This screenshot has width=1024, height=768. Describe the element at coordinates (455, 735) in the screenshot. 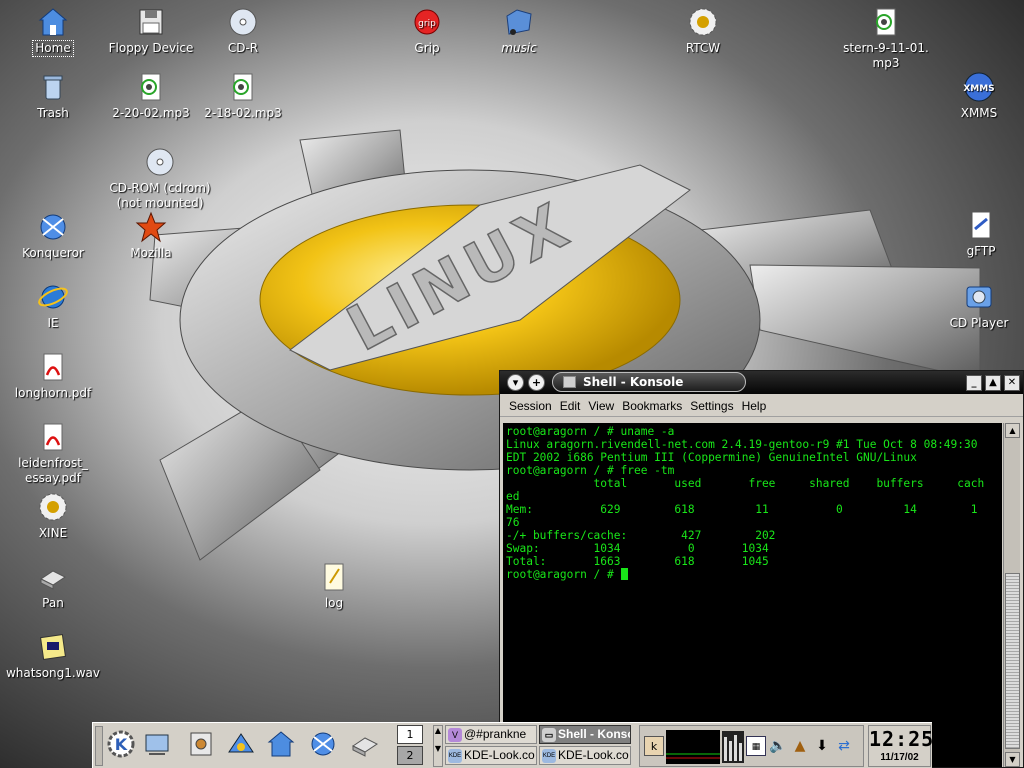

I see `chat-app-icon: V` at that location.